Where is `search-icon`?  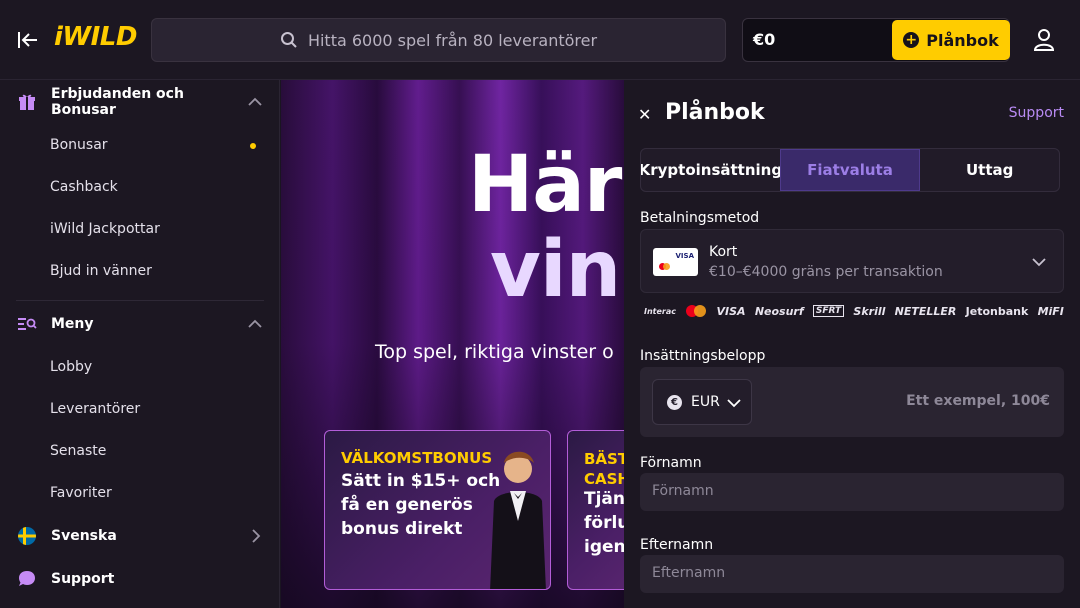
search-icon is located at coordinates (288, 40).